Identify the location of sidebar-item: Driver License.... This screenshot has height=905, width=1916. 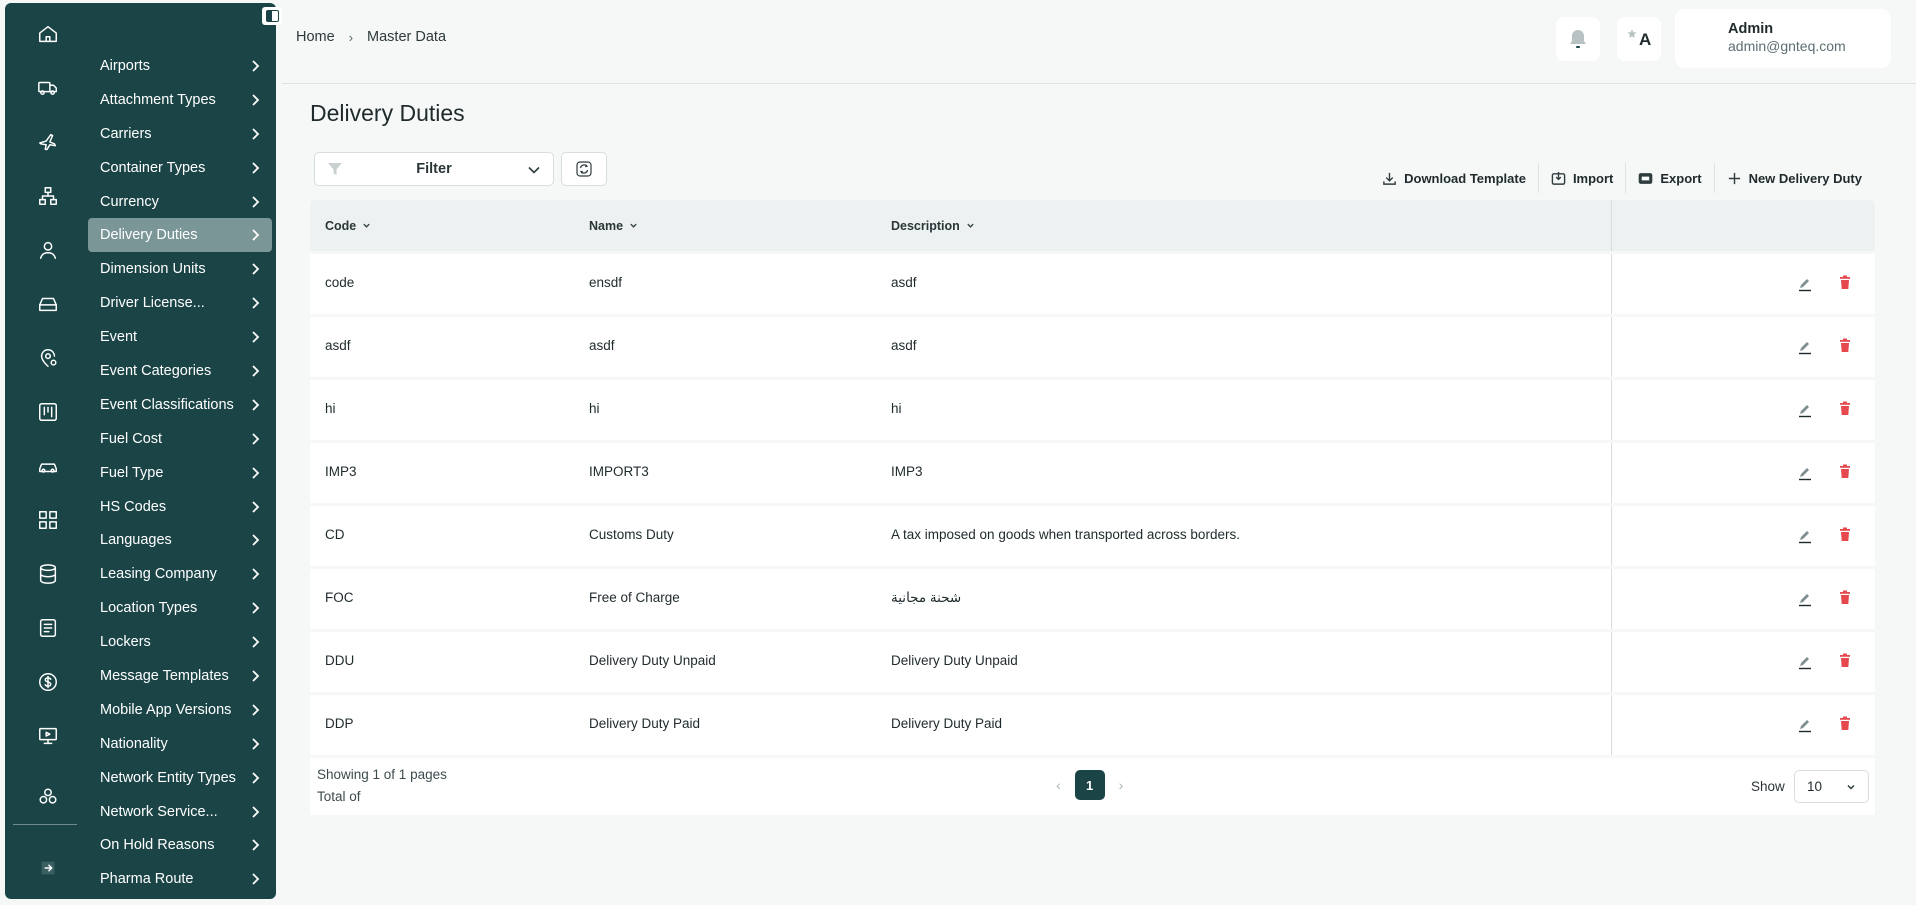
(180, 303).